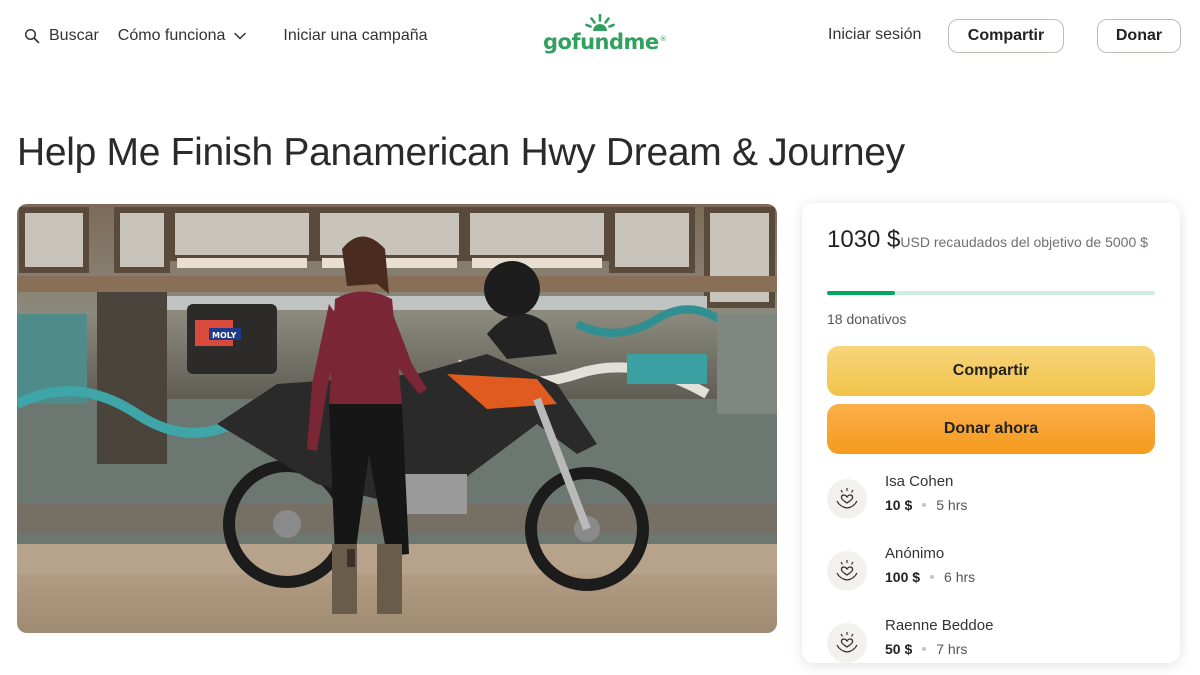 This screenshot has width=1200, height=675. What do you see at coordinates (991, 429) in the screenshot?
I see `donate-now-button: Donar ahora` at bounding box center [991, 429].